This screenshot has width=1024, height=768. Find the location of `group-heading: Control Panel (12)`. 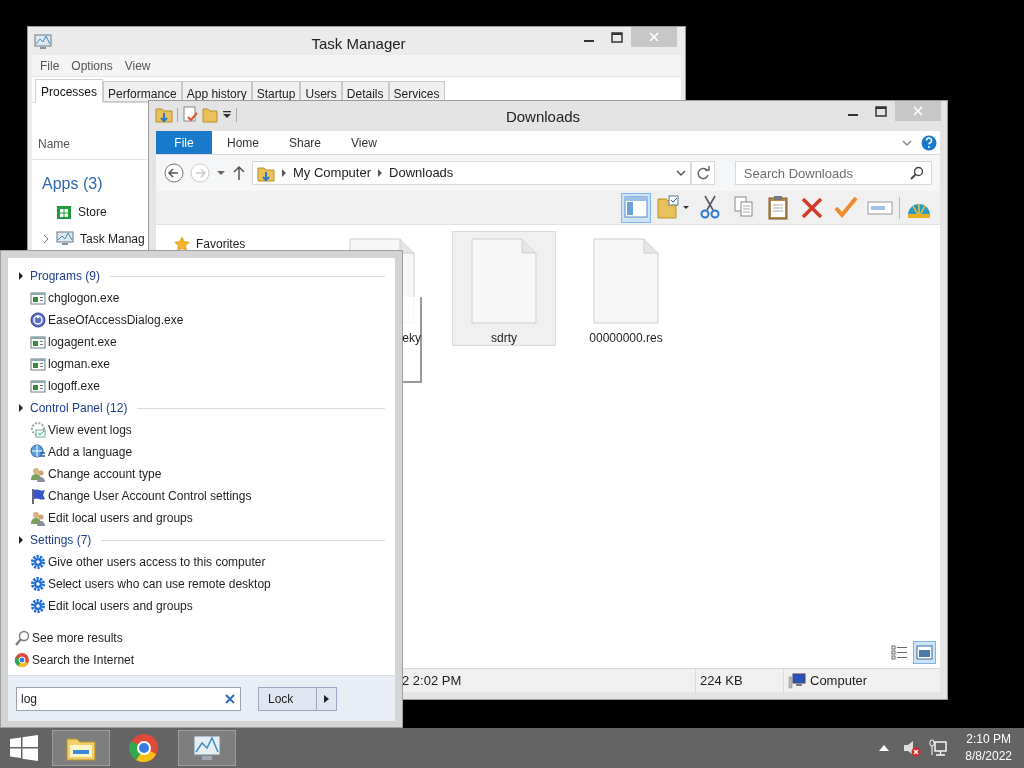

group-heading: Control Panel (12) is located at coordinates (79, 408).